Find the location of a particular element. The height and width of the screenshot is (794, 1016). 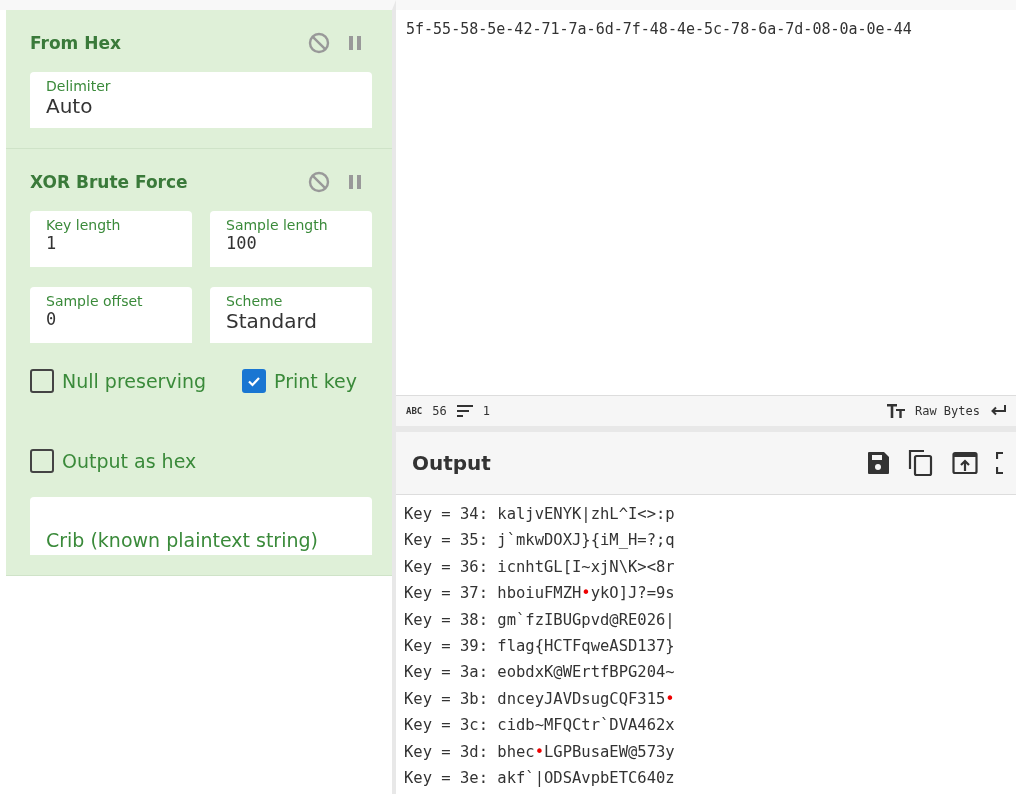

lines-icon is located at coordinates (464, 411).